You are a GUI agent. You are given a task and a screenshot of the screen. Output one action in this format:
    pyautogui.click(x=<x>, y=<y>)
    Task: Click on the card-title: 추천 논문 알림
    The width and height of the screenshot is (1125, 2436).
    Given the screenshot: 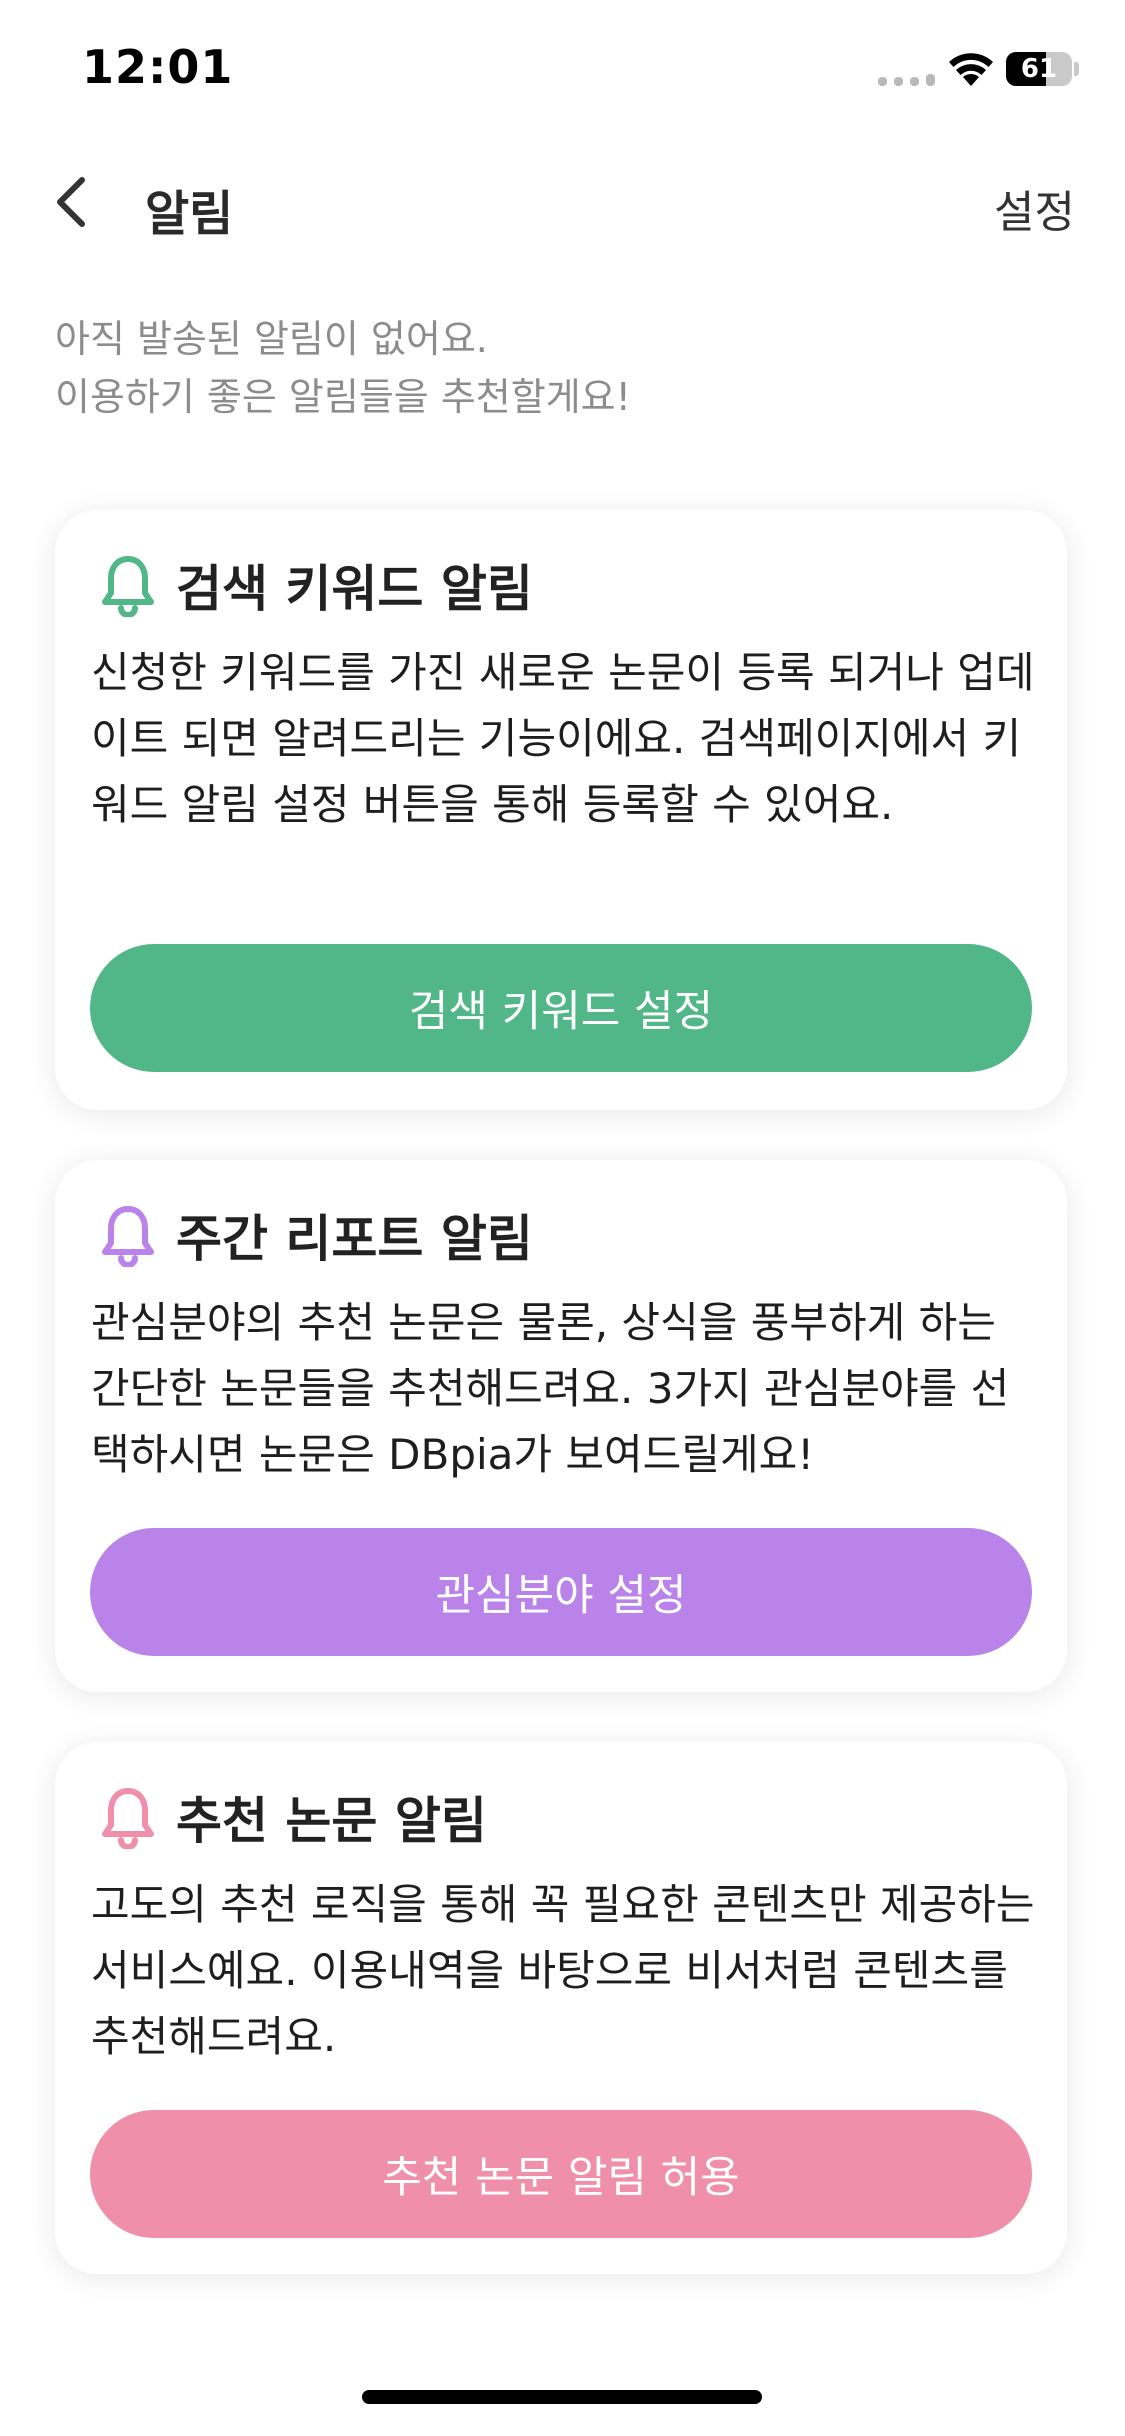 What is the action you would take?
    pyautogui.click(x=331, y=1821)
    